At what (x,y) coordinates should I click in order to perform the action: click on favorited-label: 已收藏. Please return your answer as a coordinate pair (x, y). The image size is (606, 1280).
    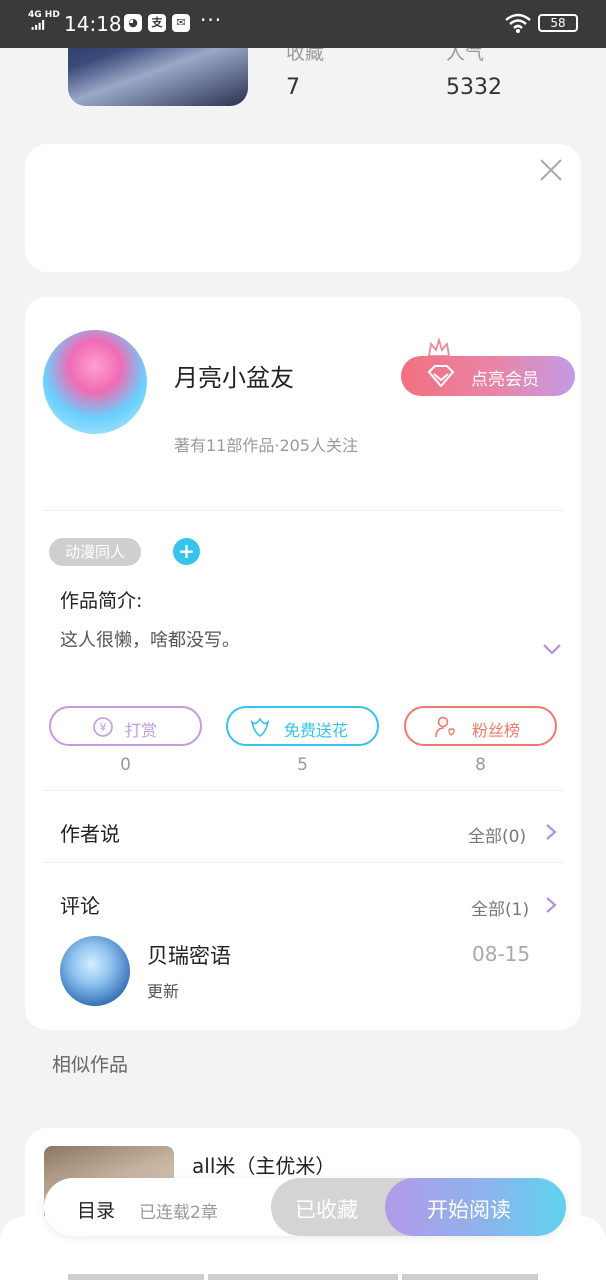
    Looking at the image, I should click on (326, 1210).